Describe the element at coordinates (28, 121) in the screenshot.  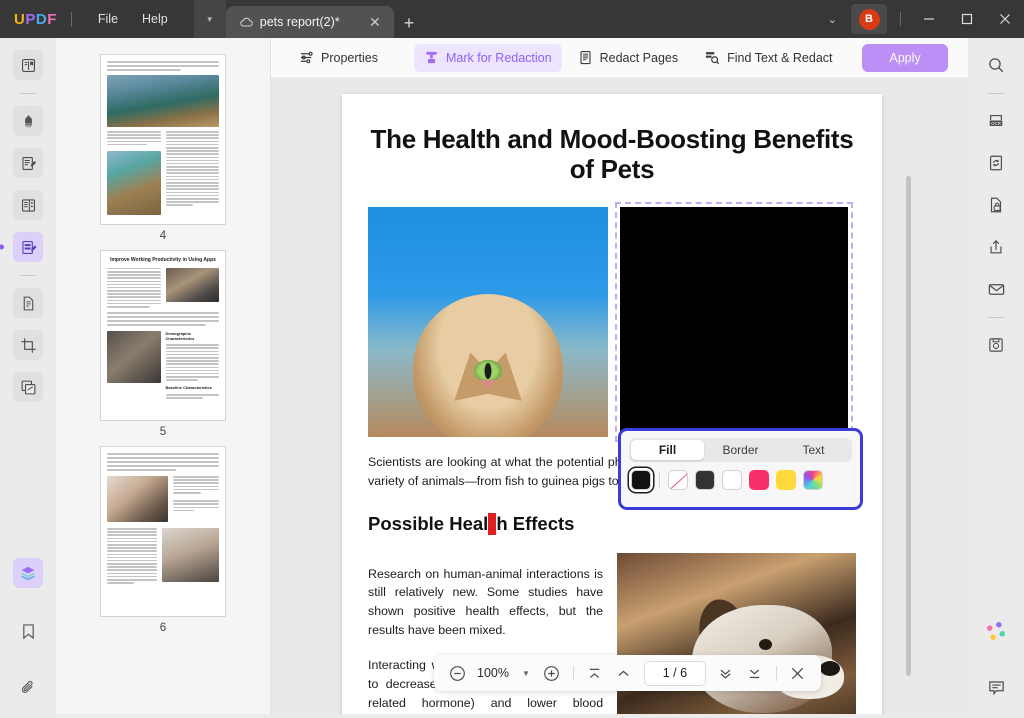
I see `comment-highlighter-icon` at that location.